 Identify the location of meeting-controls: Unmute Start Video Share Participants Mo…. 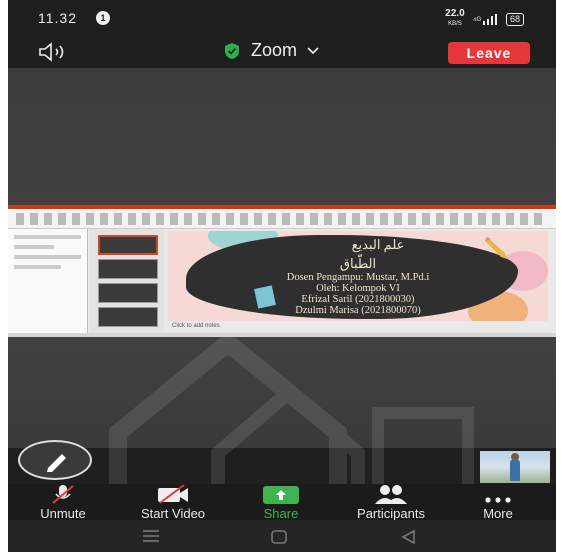
(282, 502).